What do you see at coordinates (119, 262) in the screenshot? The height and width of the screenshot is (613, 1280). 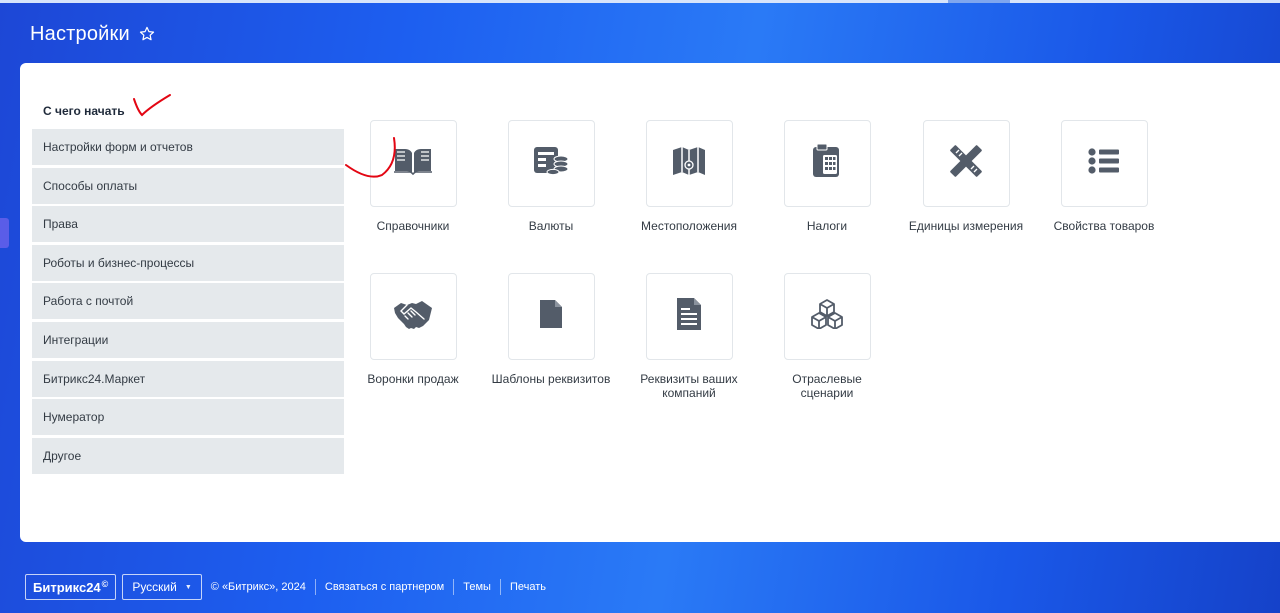 I see `sidebar-item-label: Роботы и бизнес-процессы` at bounding box center [119, 262].